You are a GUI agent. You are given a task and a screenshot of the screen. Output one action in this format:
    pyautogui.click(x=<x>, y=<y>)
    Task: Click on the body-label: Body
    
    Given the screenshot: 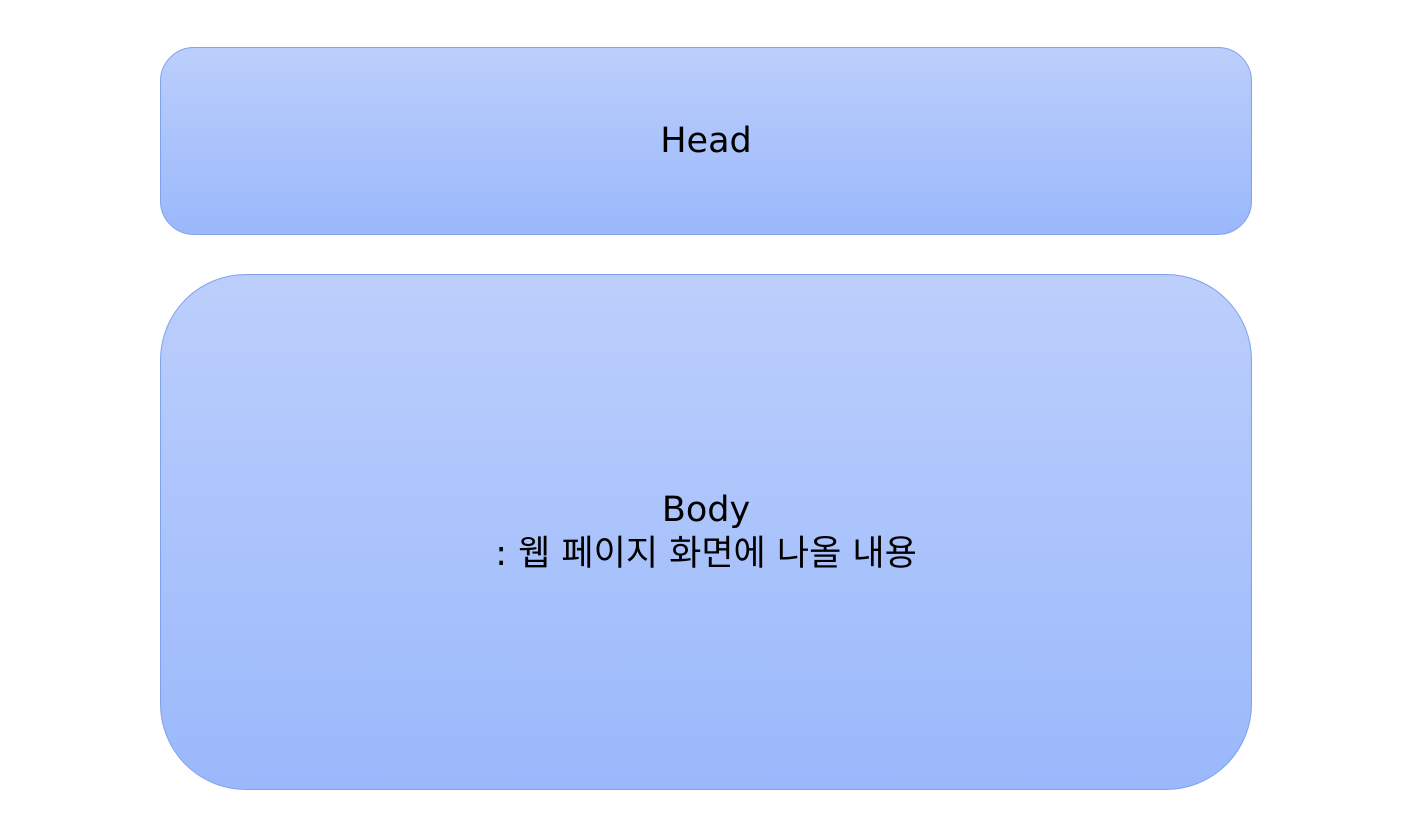 What is the action you would take?
    pyautogui.click(x=706, y=510)
    